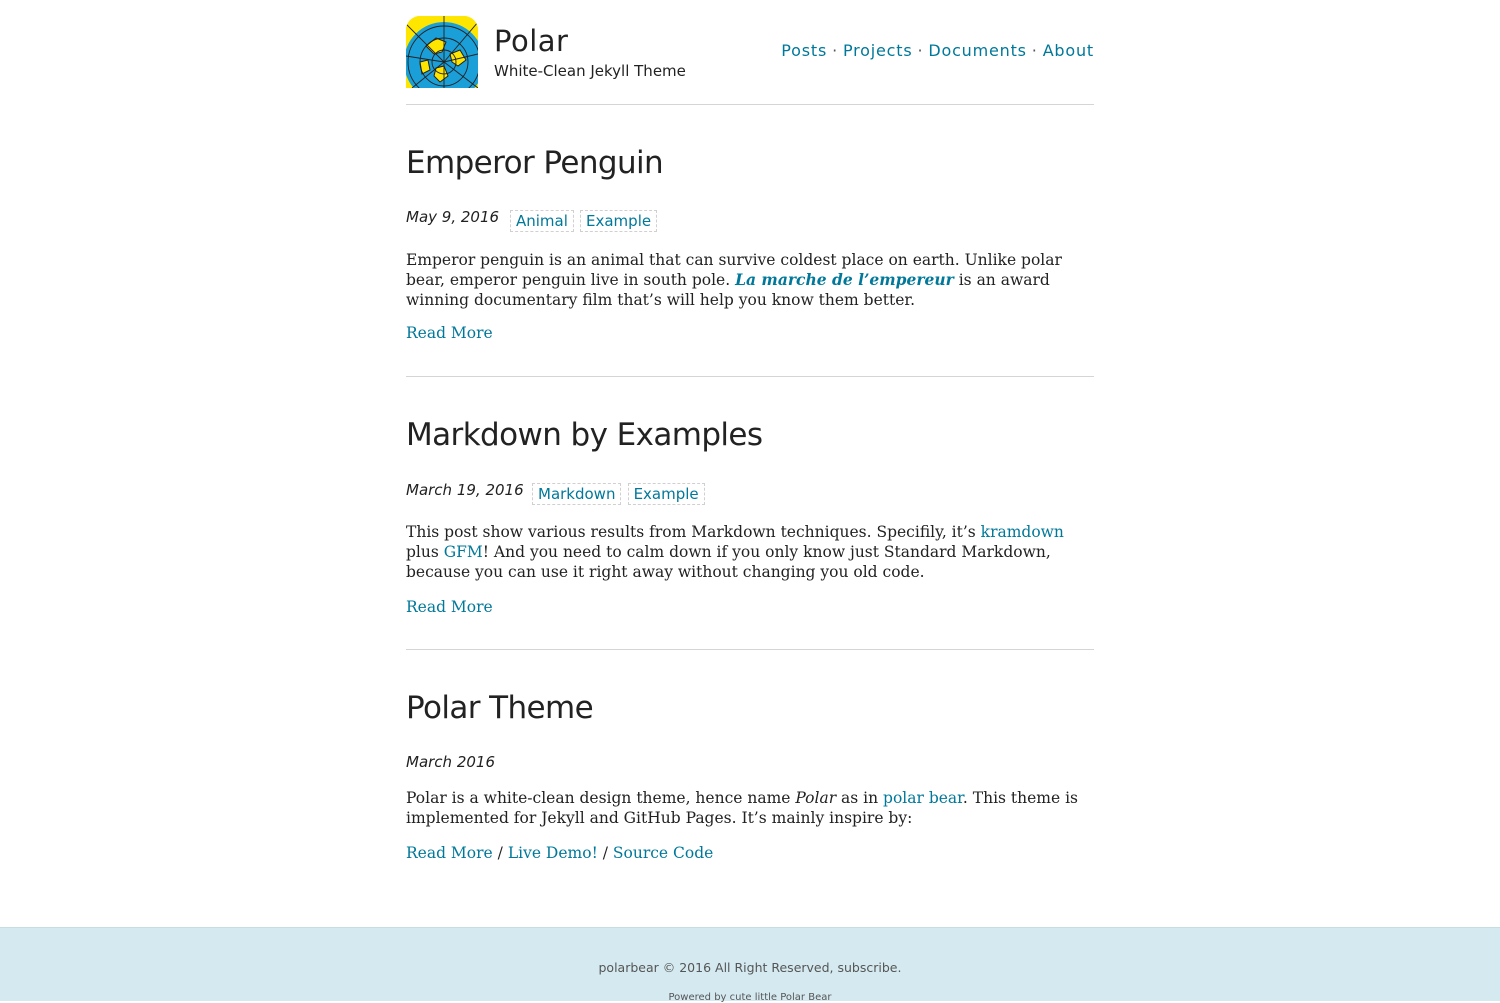 The image size is (1500, 1003). What do you see at coordinates (584, 435) in the screenshot?
I see `post-title: Markdown by Examples` at bounding box center [584, 435].